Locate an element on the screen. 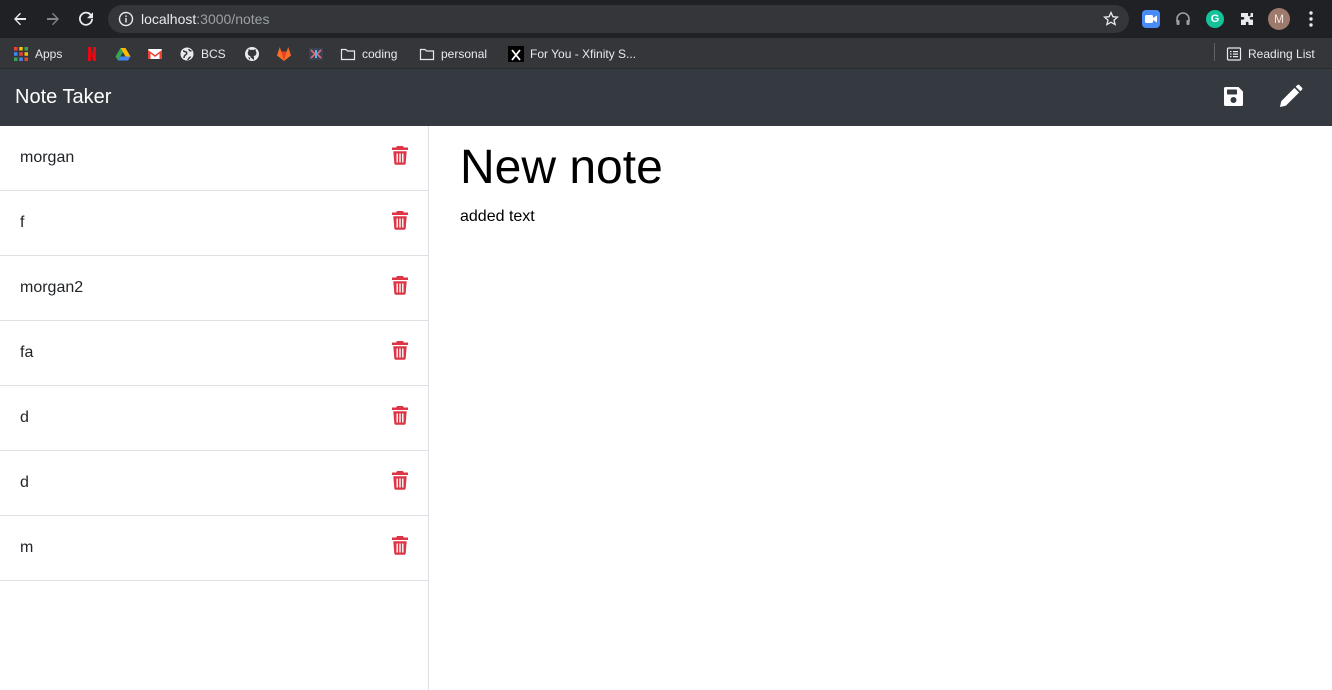 The width and height of the screenshot is (1332, 690). reading-list-button: Reading List is located at coordinates (1270, 54).